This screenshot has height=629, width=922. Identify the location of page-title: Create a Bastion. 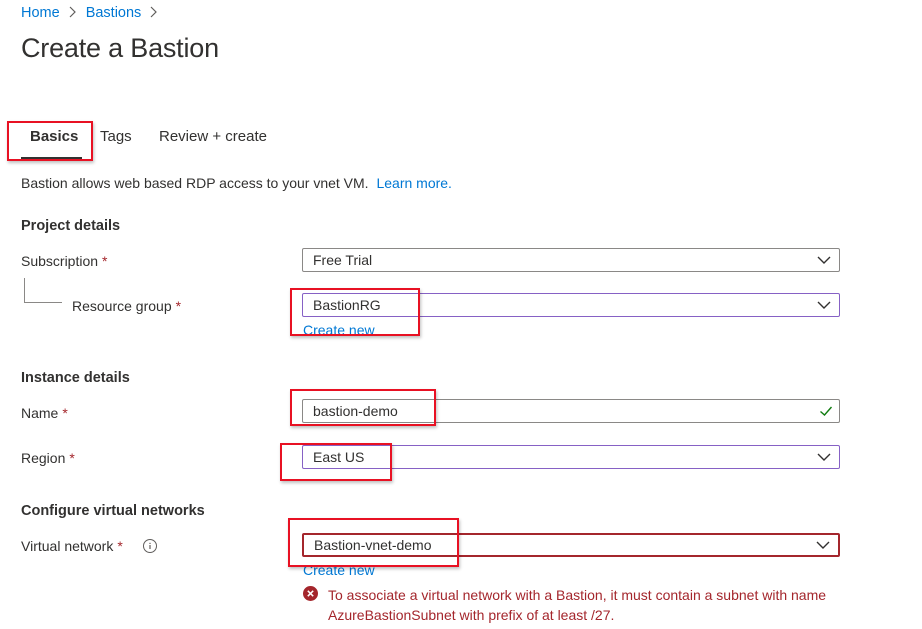
(120, 48).